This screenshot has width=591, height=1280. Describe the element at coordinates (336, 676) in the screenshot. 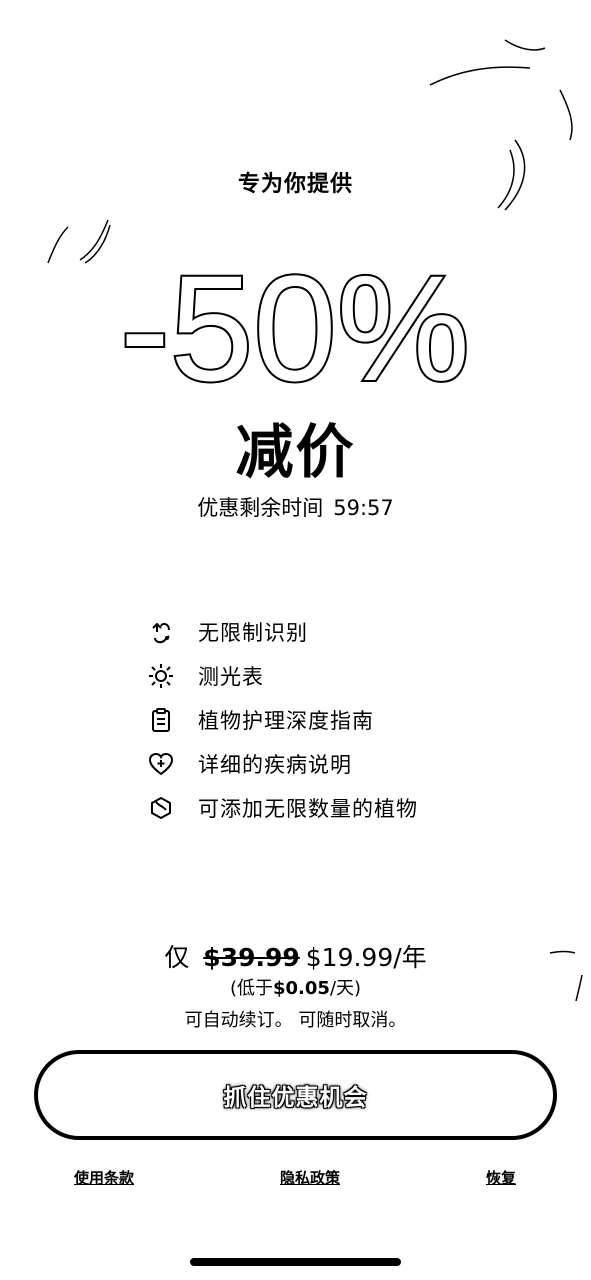

I see `feature-item: 测光表` at that location.